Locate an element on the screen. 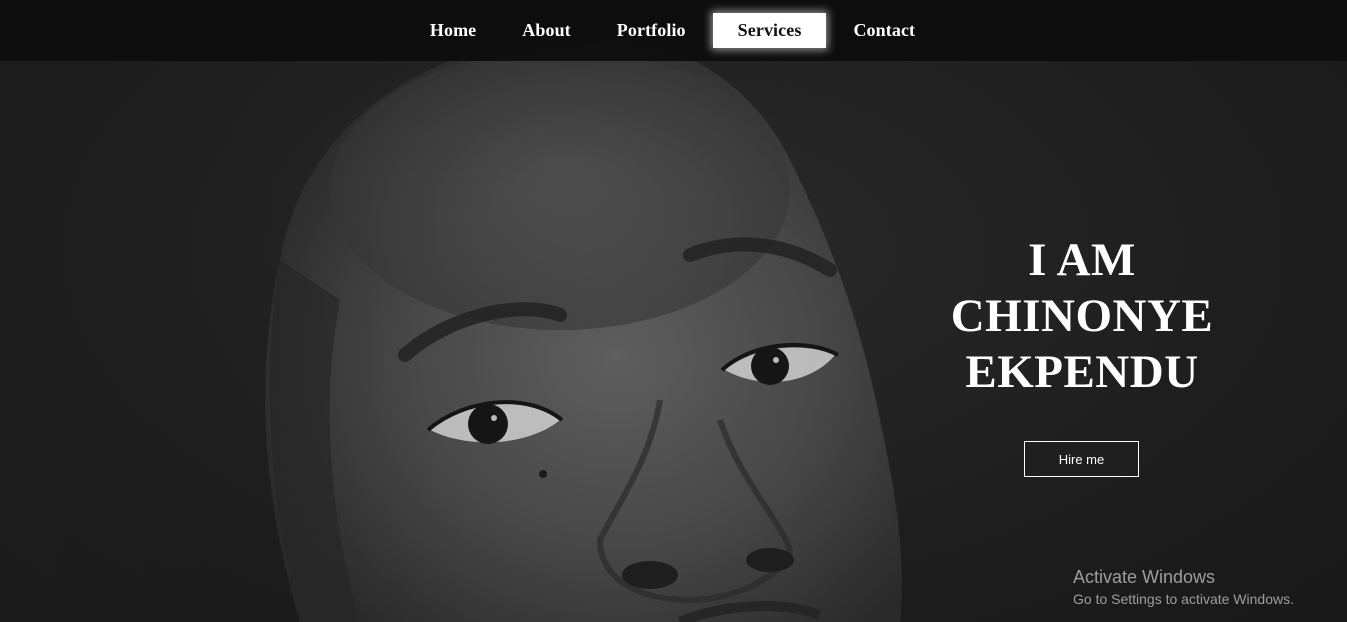 Image resolution: width=1347 pixels, height=622 pixels. hero-title: I AM CHINONYE EKPENDU is located at coordinates (1082, 316).